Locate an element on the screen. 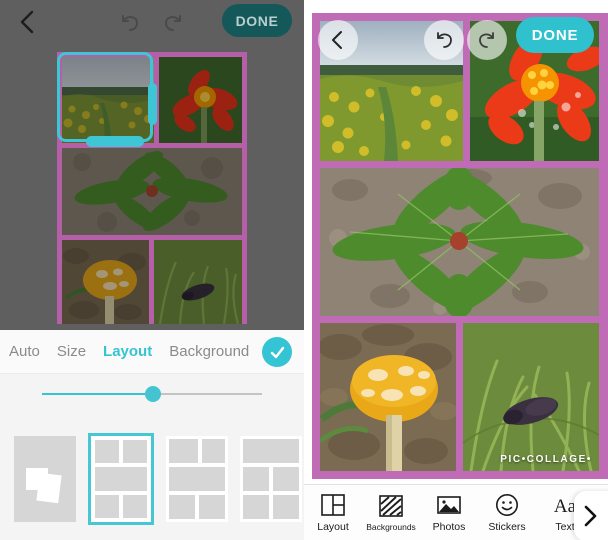 The image size is (608, 540). toolbar-label: Photos is located at coordinates (449, 527).